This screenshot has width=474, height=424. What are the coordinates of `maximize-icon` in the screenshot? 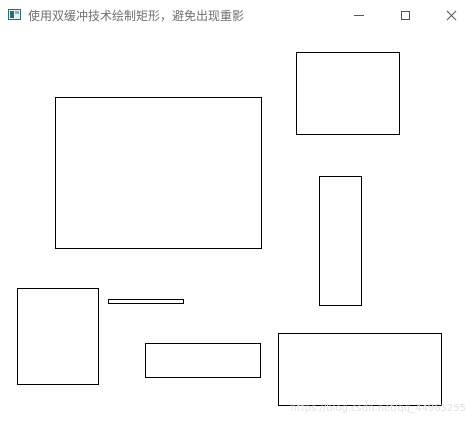 It's located at (405, 15).